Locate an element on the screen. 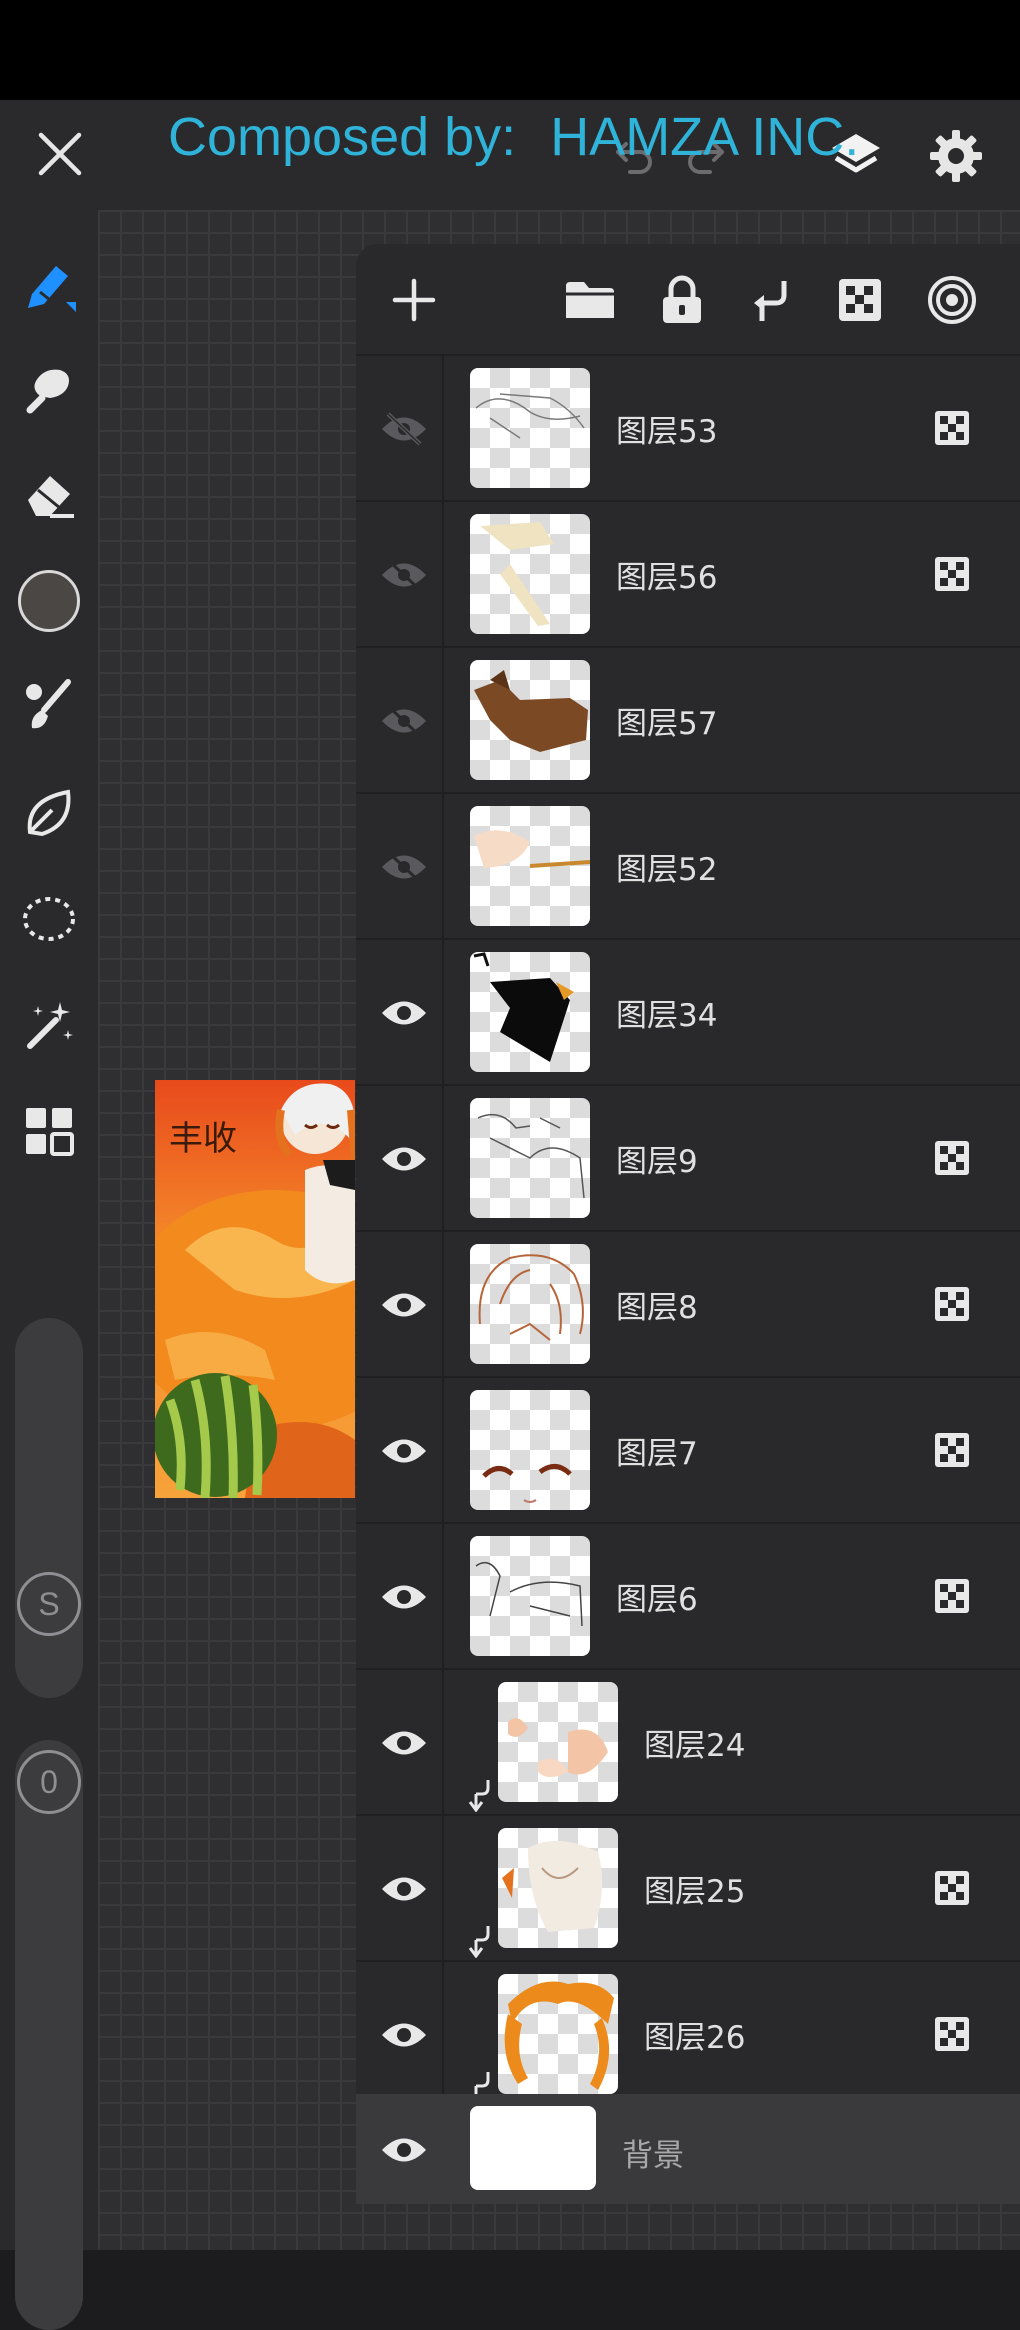 The width and height of the screenshot is (1020, 2330). add-group-button is located at coordinates (590, 300).